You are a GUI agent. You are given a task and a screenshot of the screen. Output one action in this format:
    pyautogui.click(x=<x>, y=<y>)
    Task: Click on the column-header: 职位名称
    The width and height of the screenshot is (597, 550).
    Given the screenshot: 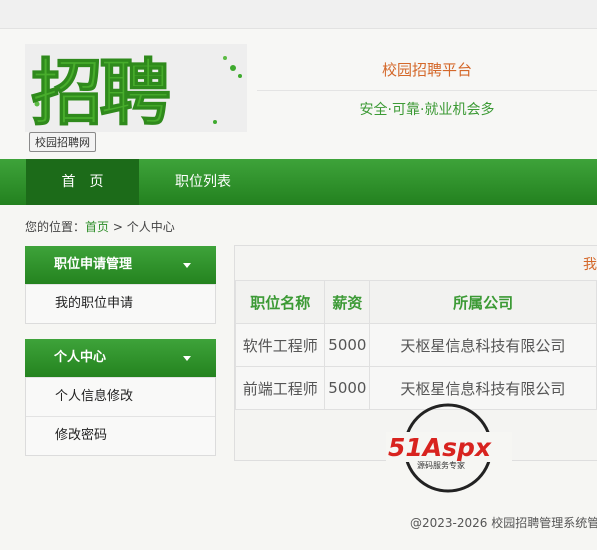 What is the action you would take?
    pyautogui.click(x=280, y=302)
    